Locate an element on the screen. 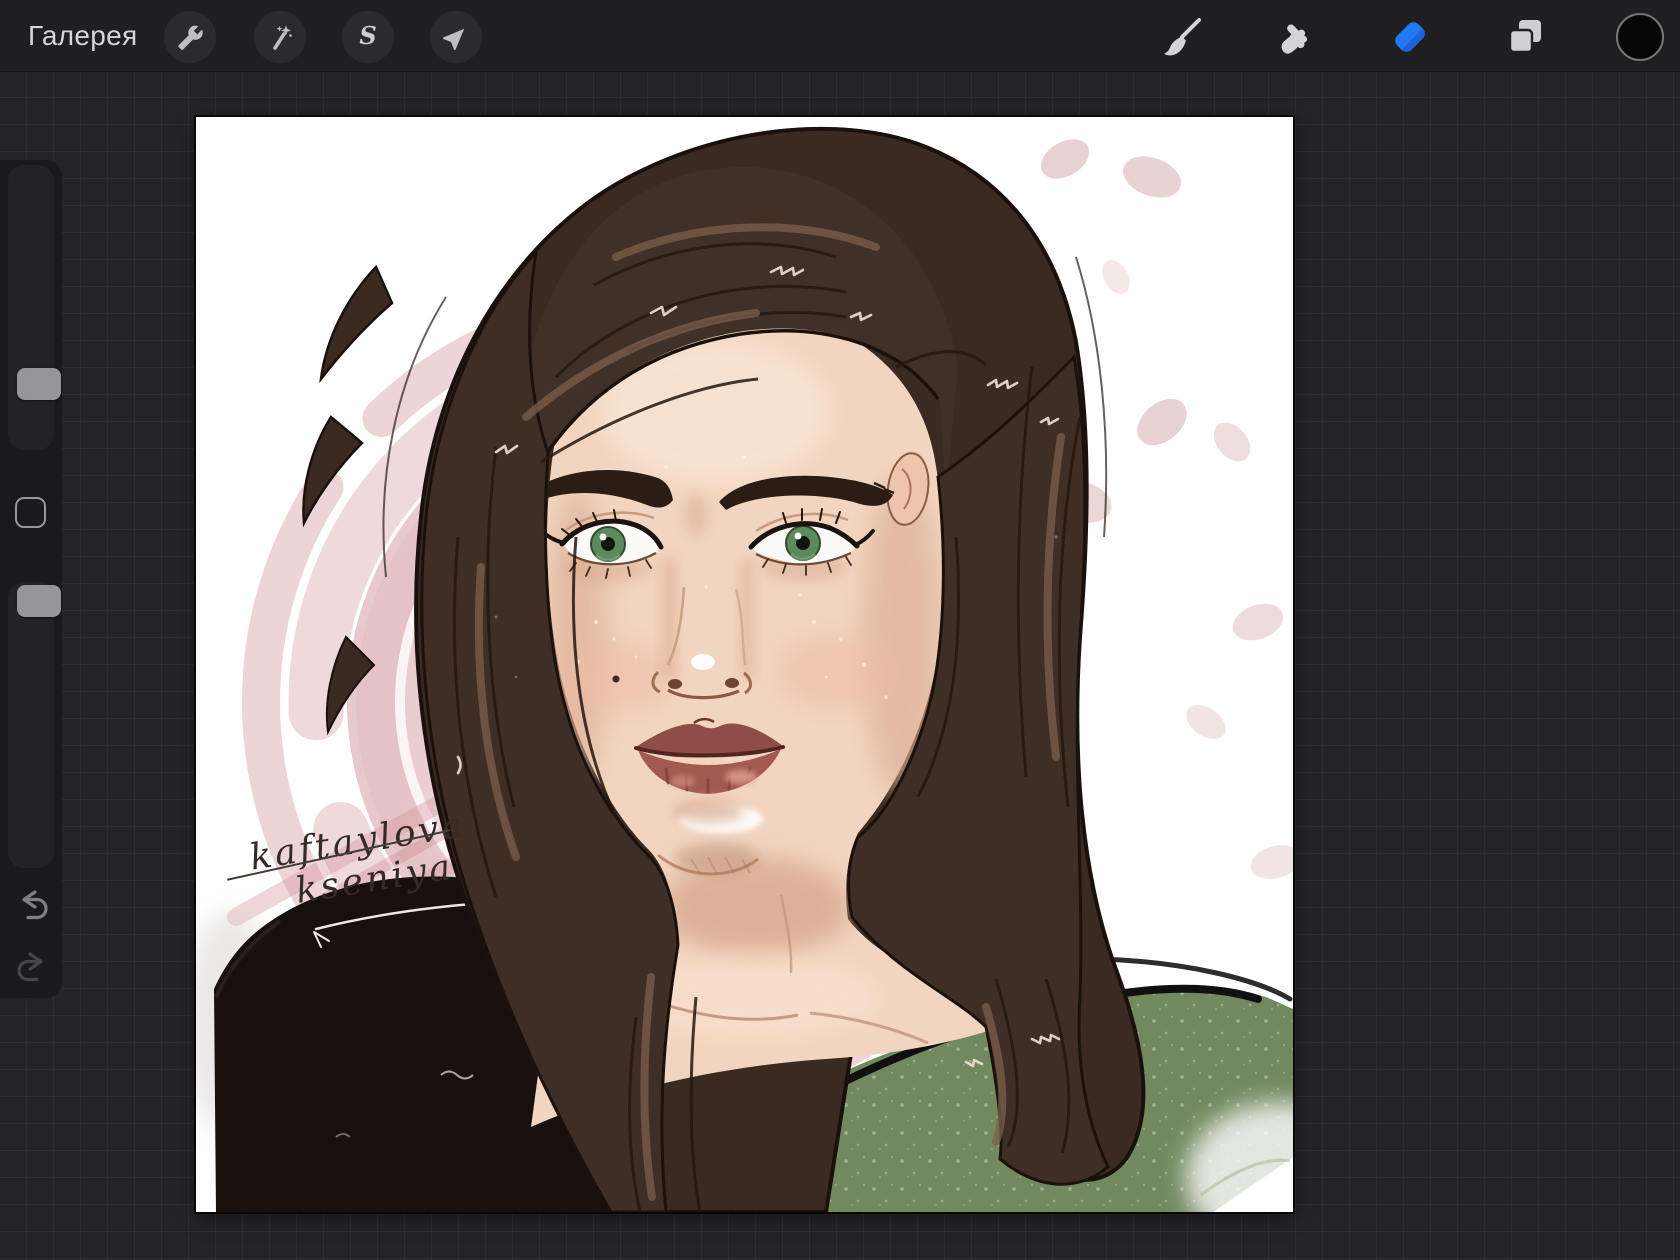  magic-wand-icon is located at coordinates (282, 37).